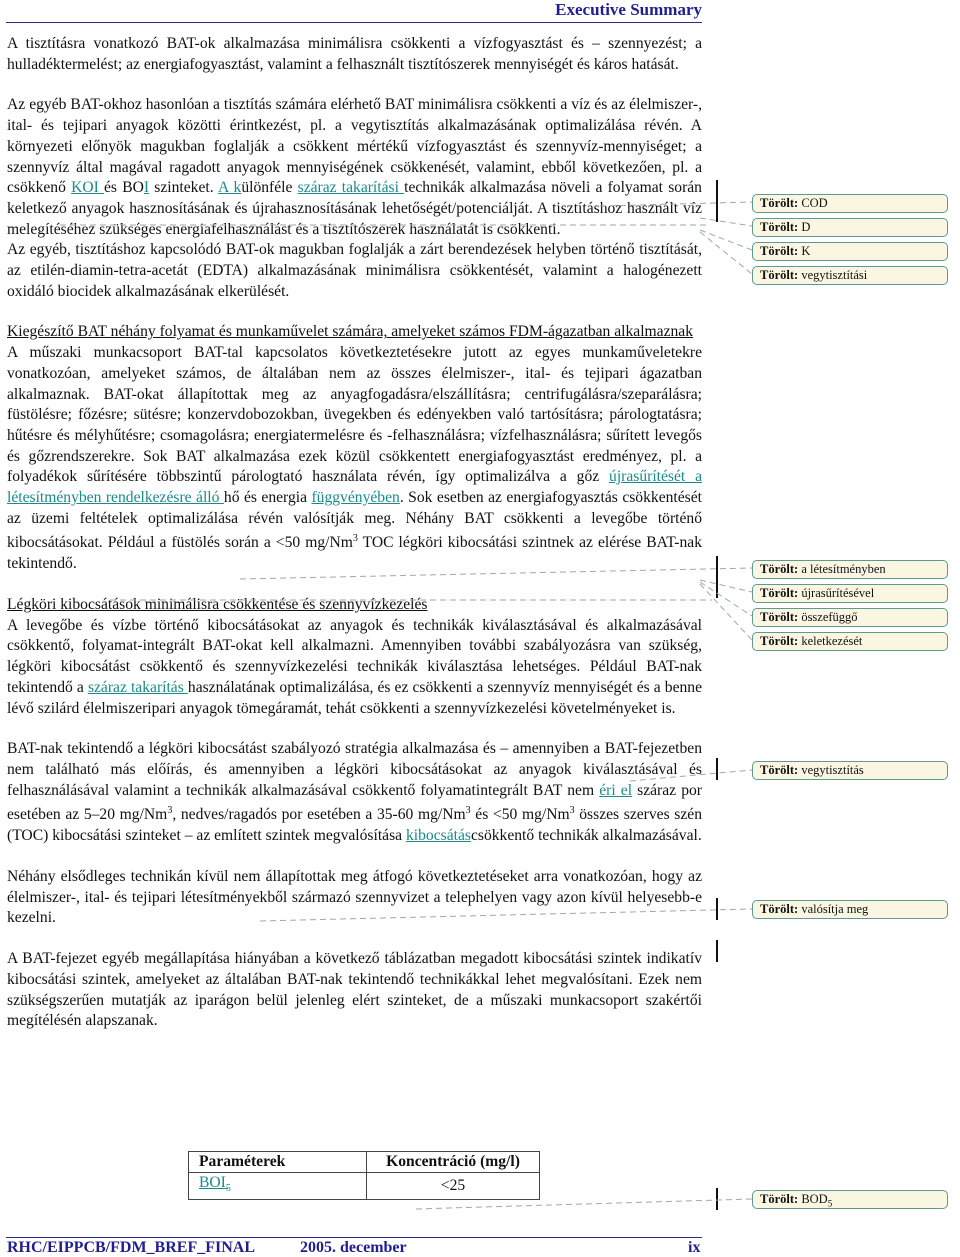 Image resolution: width=960 pixels, height=1257 pixels. I want to click on deleted-comment: Törölt: keletkezését, so click(850, 641).